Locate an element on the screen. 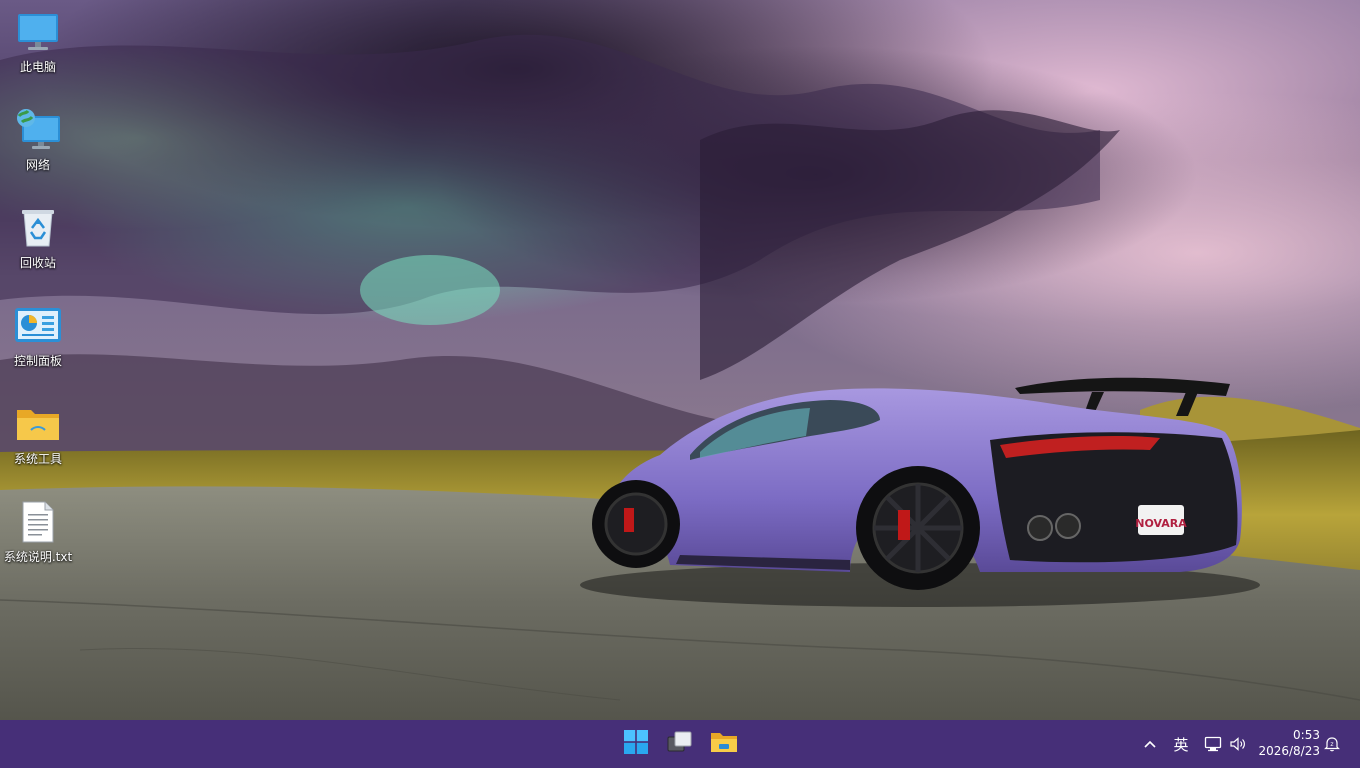 This screenshot has width=1360, height=768. folder-icon is located at coordinates (38, 424).